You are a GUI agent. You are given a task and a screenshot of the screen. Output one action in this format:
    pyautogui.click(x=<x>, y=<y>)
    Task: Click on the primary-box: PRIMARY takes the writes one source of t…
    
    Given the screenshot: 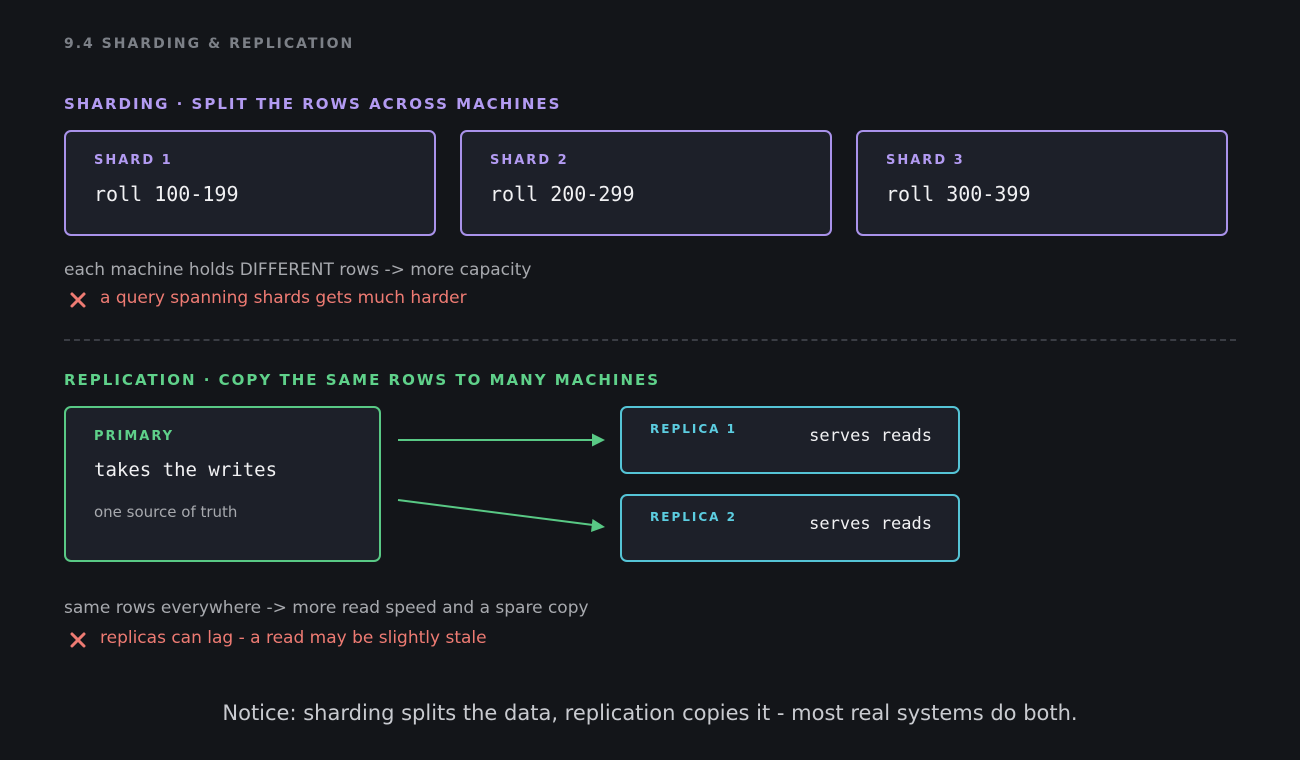 What is the action you would take?
    pyautogui.click(x=222, y=484)
    